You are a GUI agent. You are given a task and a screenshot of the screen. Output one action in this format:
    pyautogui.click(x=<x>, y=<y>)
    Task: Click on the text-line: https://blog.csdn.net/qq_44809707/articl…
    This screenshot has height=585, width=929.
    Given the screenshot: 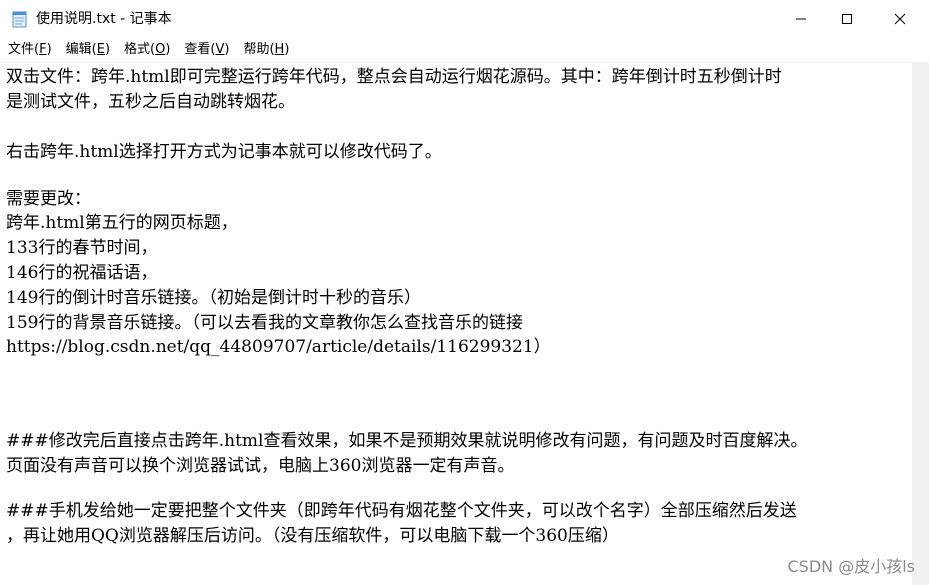 What is the action you would take?
    pyautogui.click(x=278, y=347)
    